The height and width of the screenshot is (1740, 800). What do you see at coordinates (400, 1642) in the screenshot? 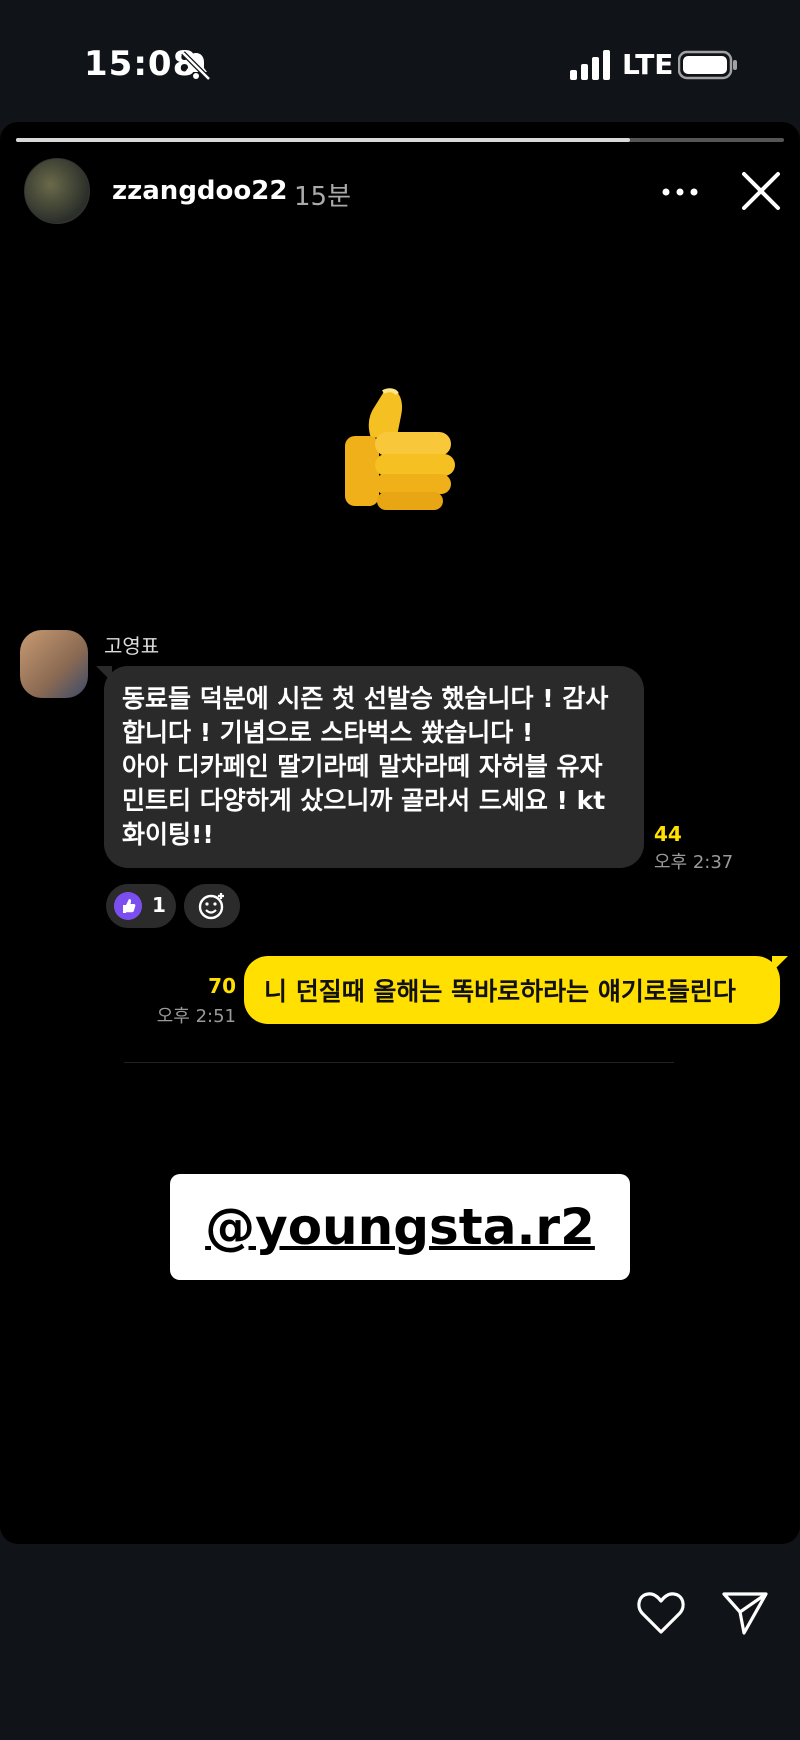
I see `story-action-bar` at bounding box center [400, 1642].